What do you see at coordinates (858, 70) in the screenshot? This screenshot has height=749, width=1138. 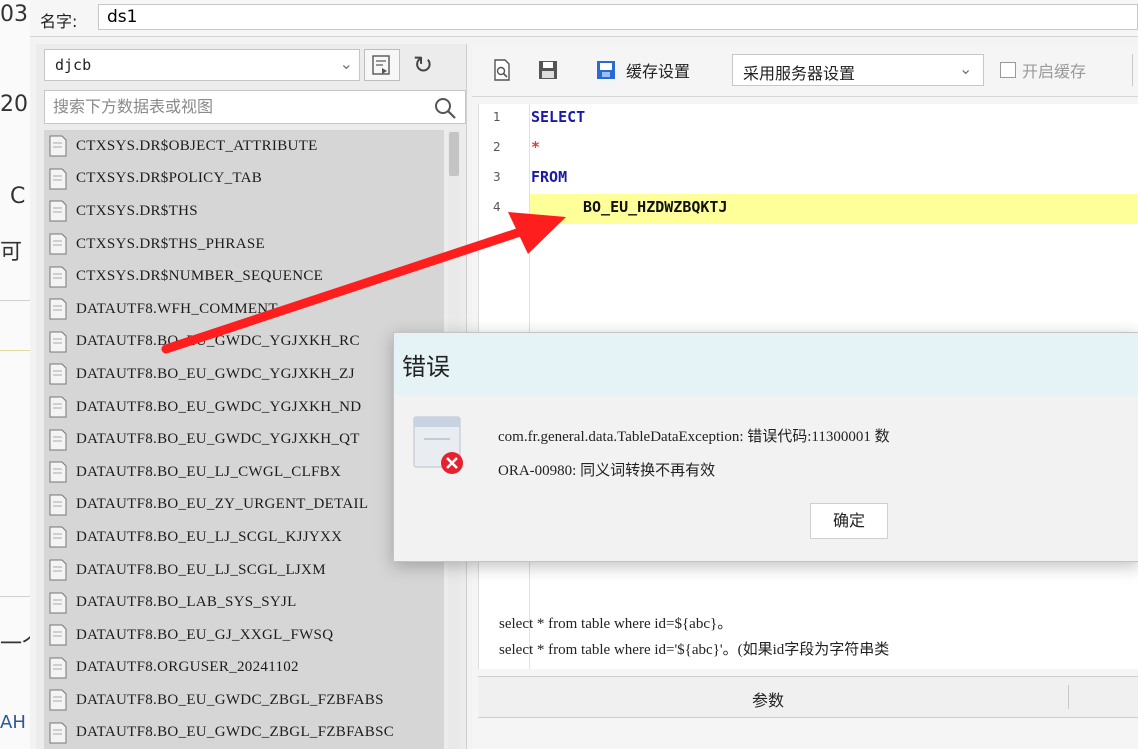 I see `cache-mode-select: 采用服务器设置 ⌄` at bounding box center [858, 70].